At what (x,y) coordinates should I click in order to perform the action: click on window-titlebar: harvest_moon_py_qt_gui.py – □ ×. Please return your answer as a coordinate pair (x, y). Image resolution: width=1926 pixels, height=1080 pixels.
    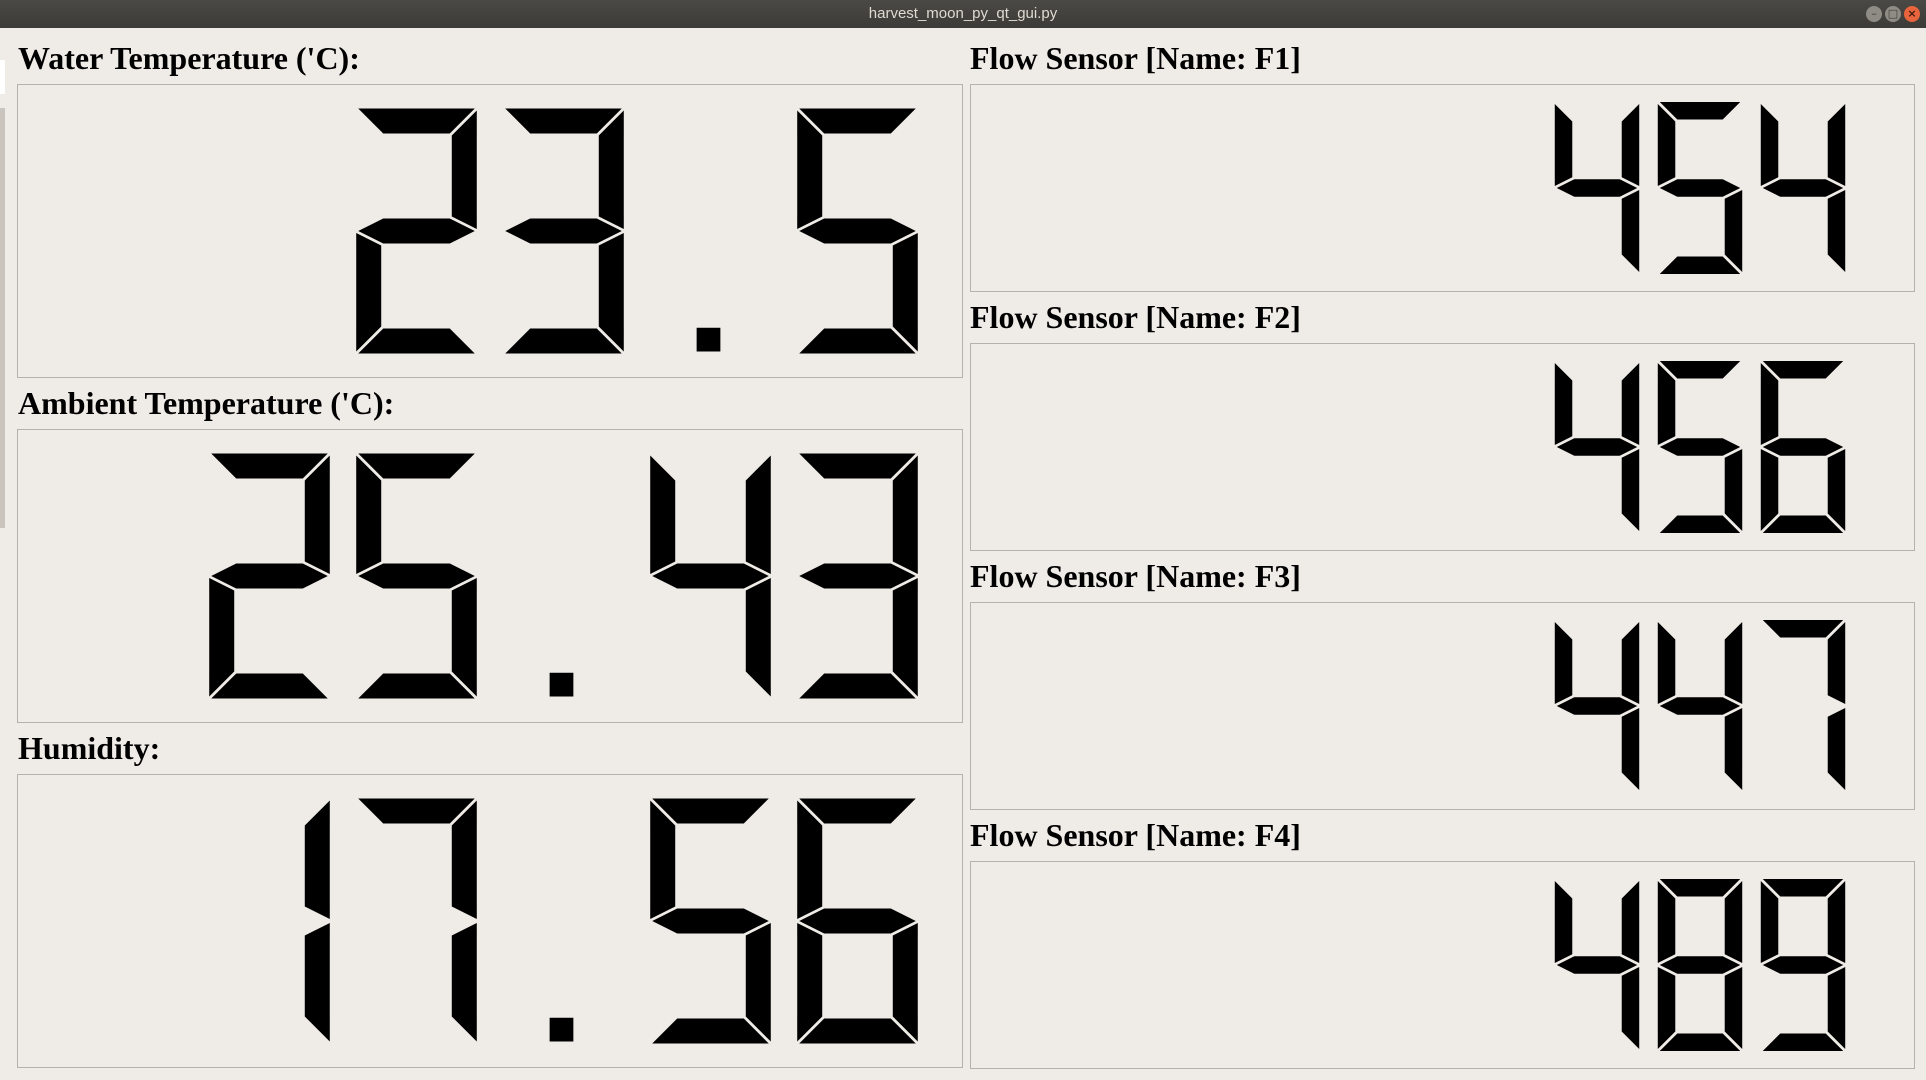
    Looking at the image, I should click on (963, 14).